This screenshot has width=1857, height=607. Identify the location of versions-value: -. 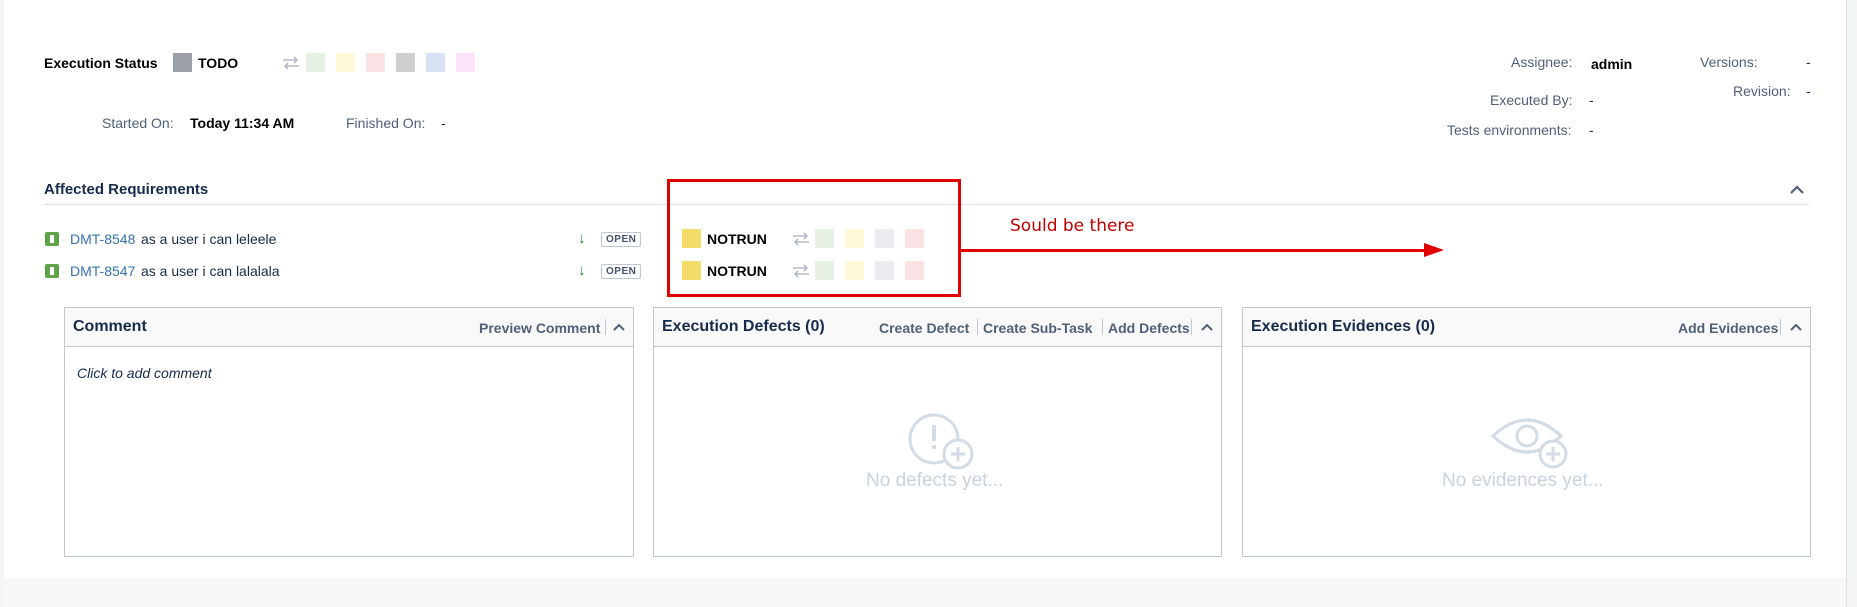
(1808, 62).